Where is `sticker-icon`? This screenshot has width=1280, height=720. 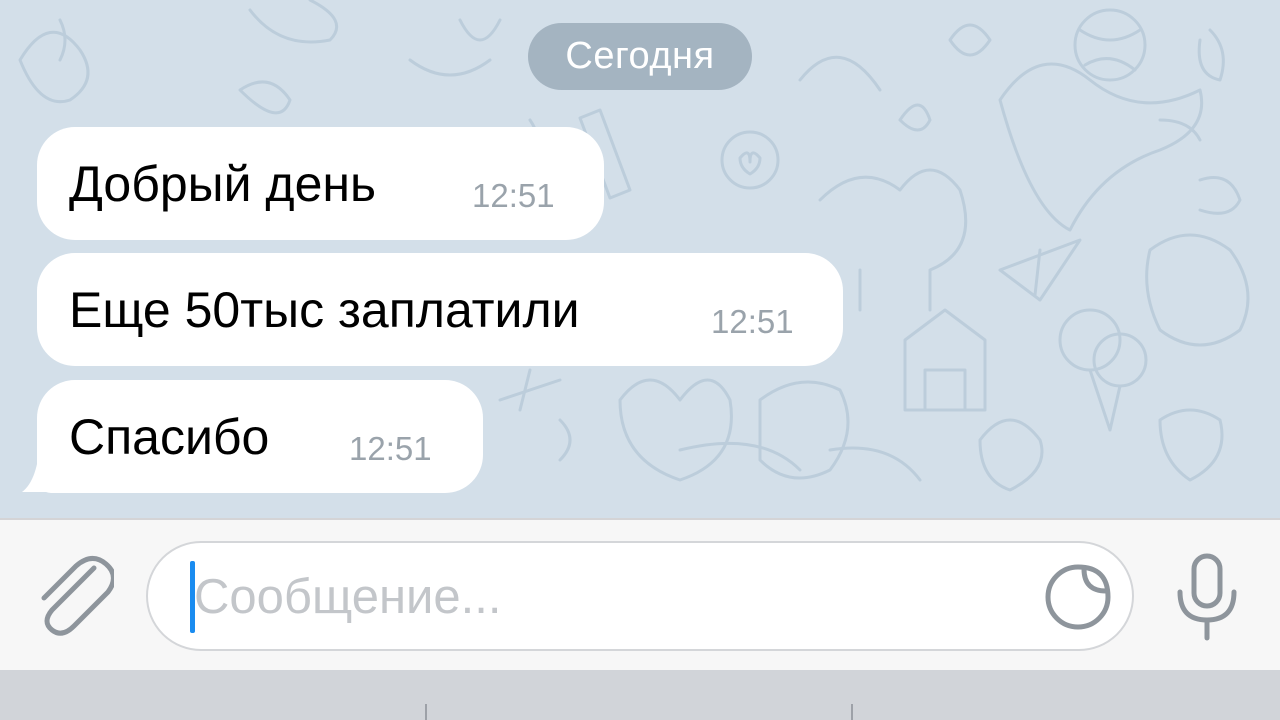 sticker-icon is located at coordinates (1078, 597).